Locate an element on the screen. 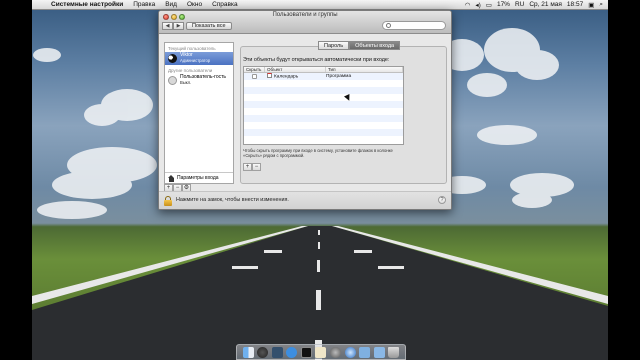 The width and height of the screenshot is (640, 360). menu-help: Справка is located at coordinates (225, 4).